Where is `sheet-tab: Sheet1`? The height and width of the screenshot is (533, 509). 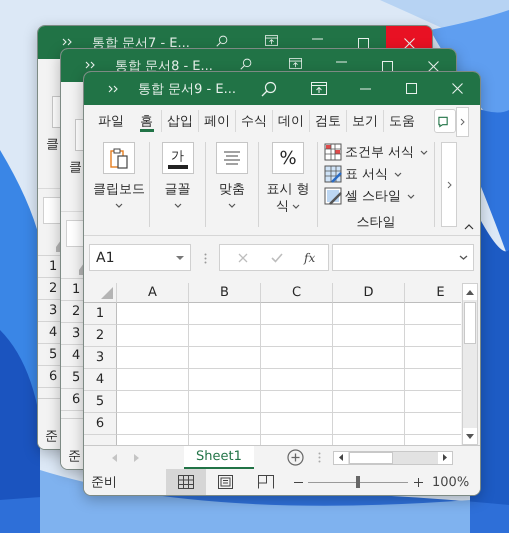
sheet-tab: Sheet1 is located at coordinates (219, 457).